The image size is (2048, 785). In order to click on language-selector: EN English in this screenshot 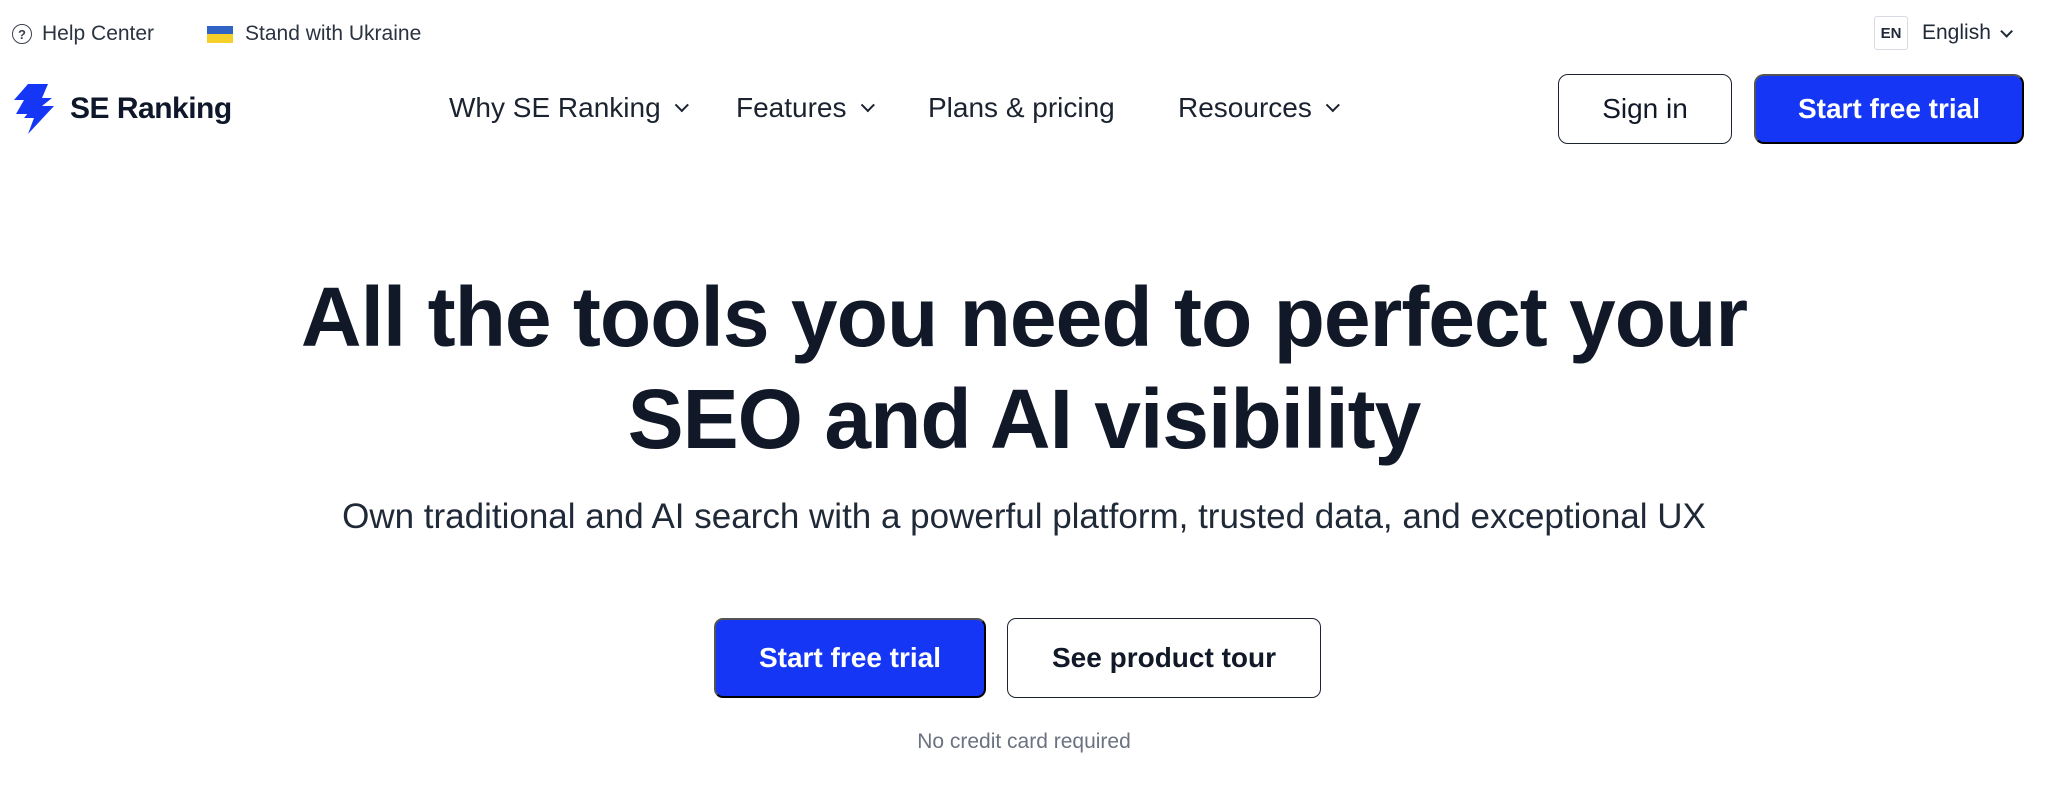, I will do `click(1961, 33)`.